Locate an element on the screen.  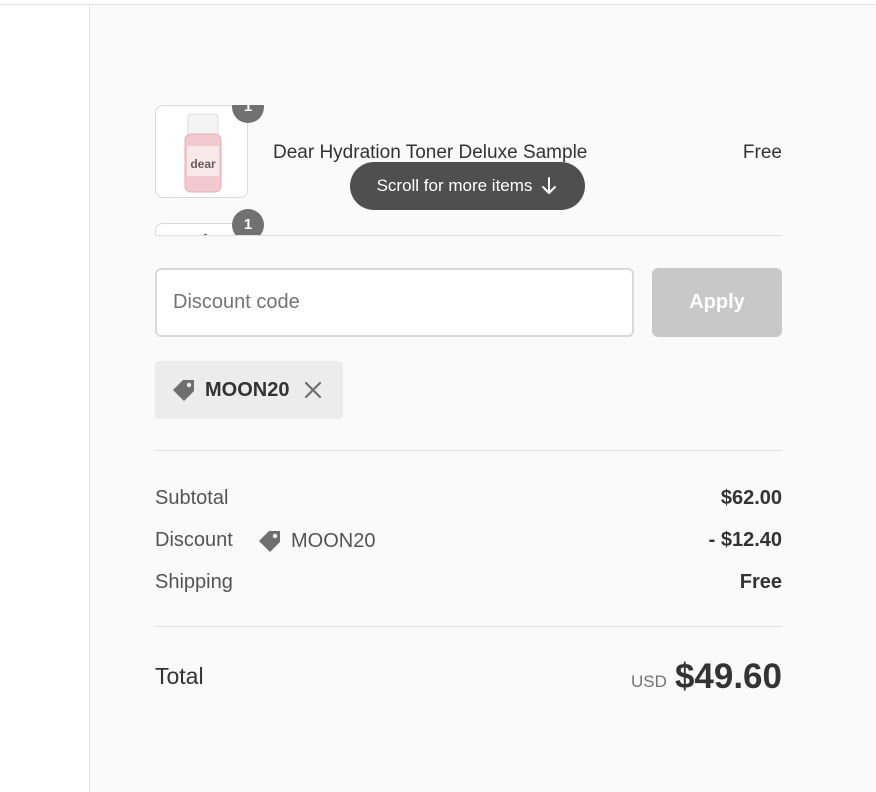
discount-code-tag: MOON20 is located at coordinates (315, 541).